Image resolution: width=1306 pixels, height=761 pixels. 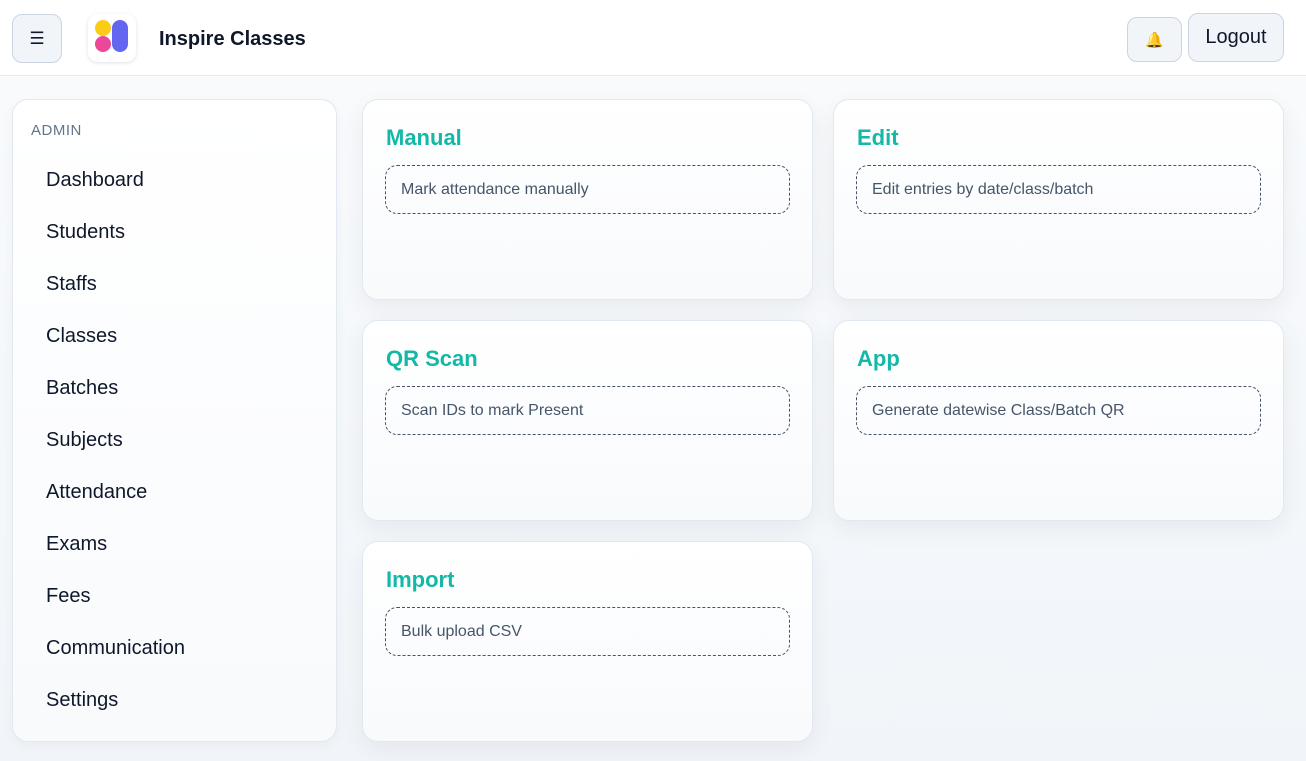 What do you see at coordinates (587, 410) in the screenshot?
I see `card-description: Scan IDs to mark Present` at bounding box center [587, 410].